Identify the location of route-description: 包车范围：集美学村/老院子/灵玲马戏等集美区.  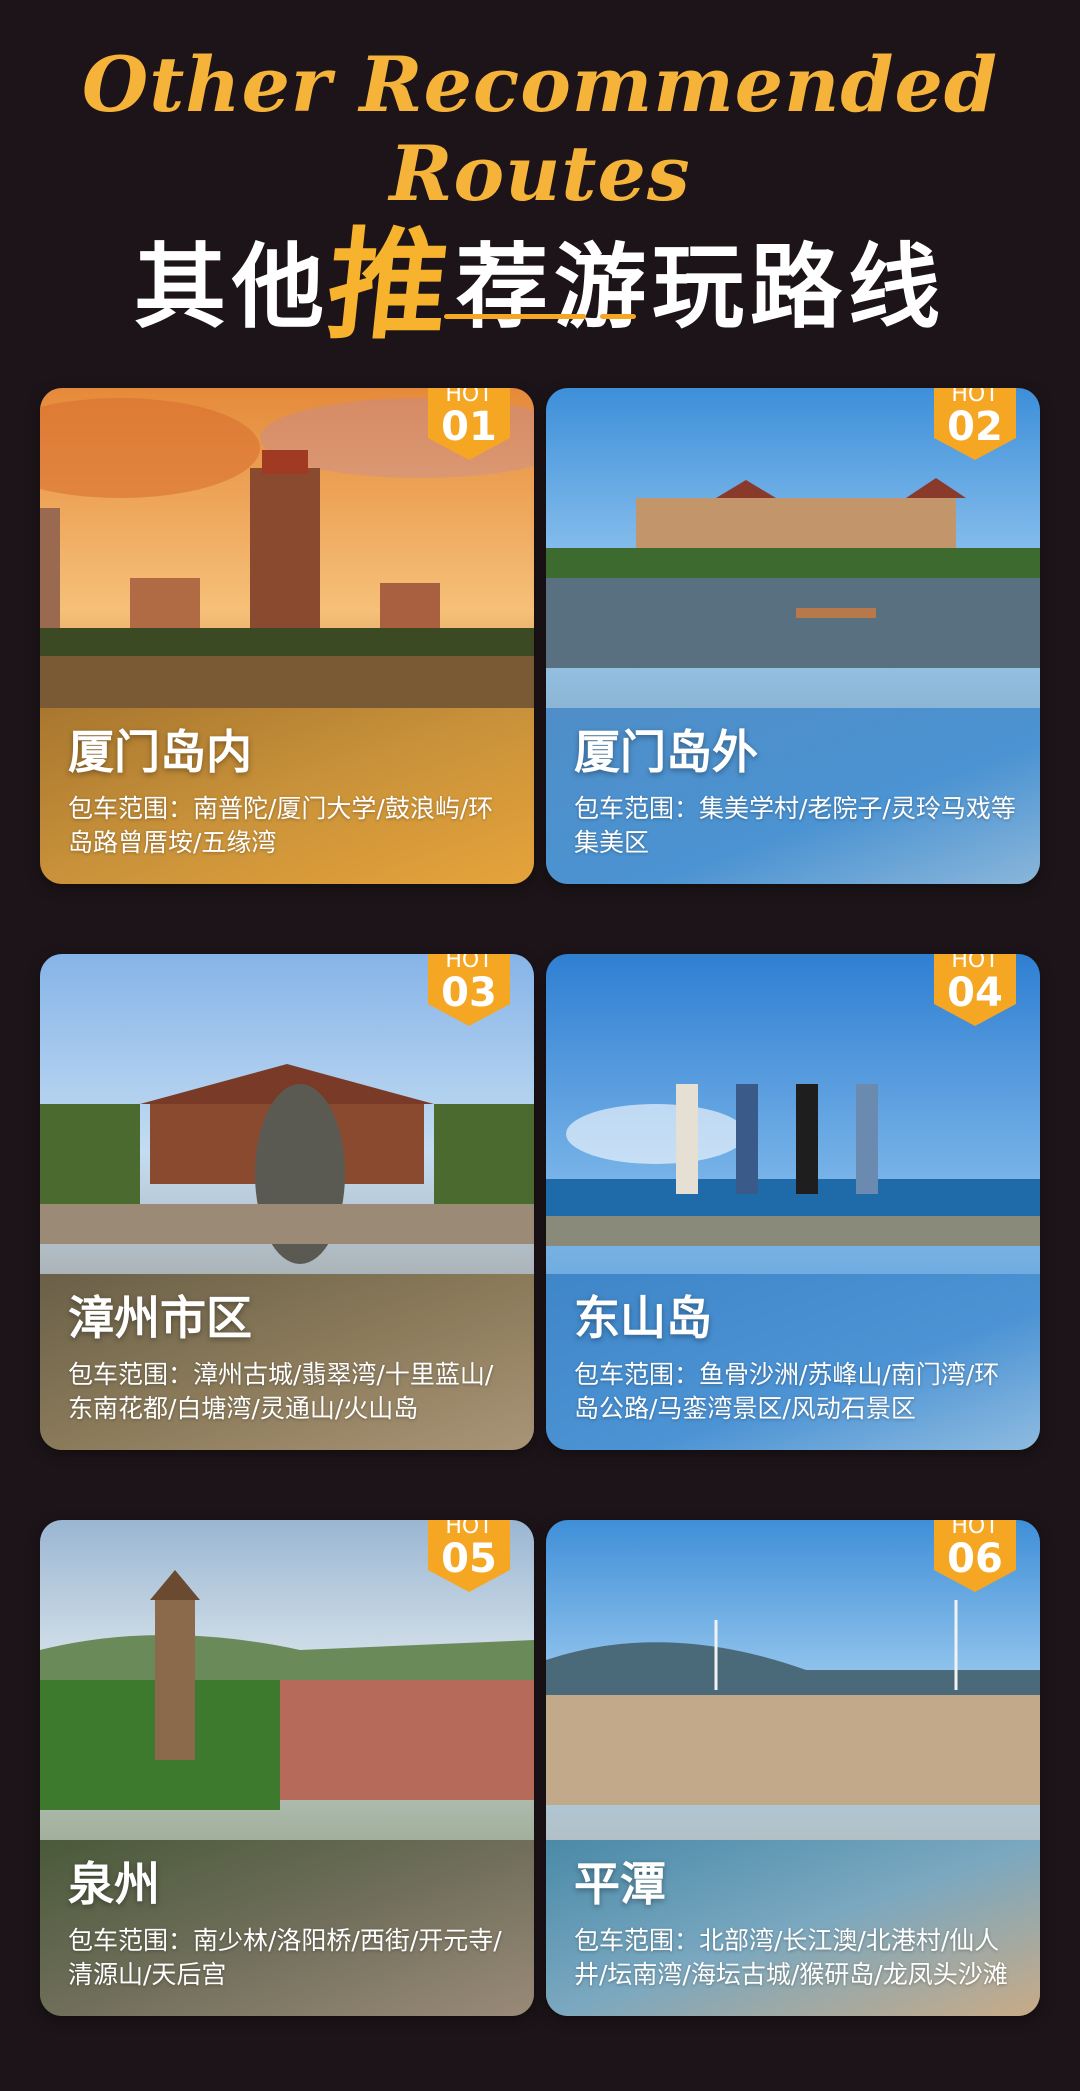
(795, 825).